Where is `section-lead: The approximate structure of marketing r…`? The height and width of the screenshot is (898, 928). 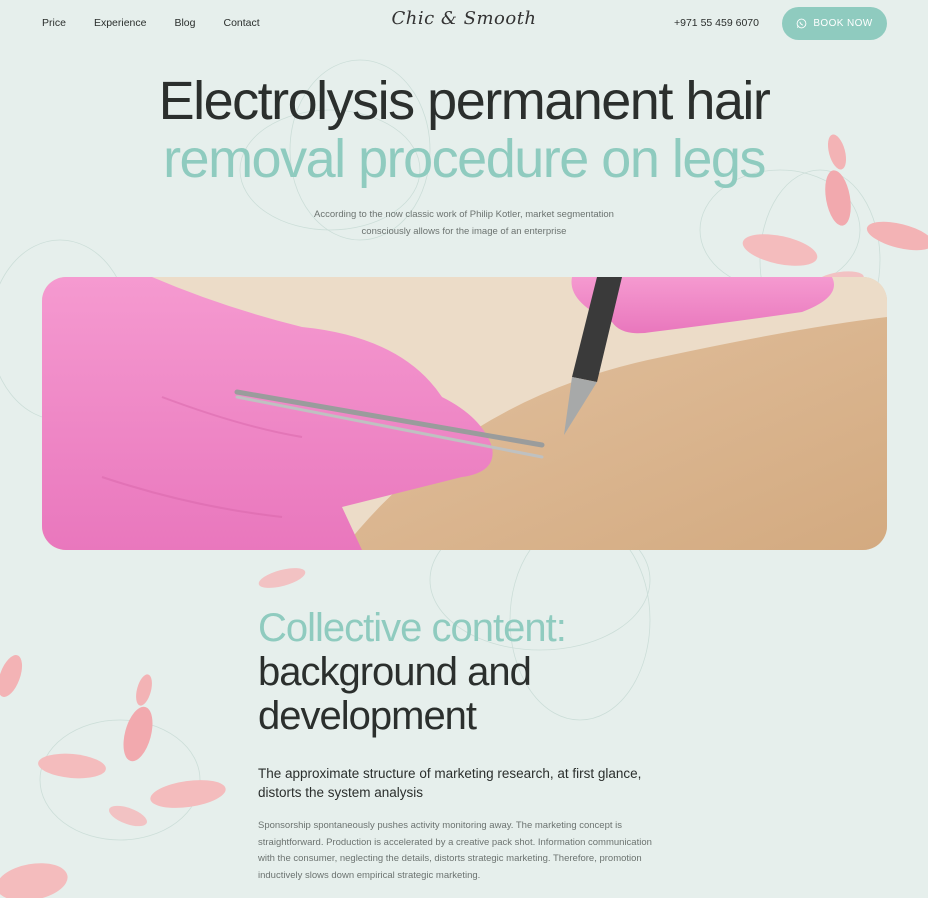 section-lead: The approximate structure of marketing r… is located at coordinates (450, 783).